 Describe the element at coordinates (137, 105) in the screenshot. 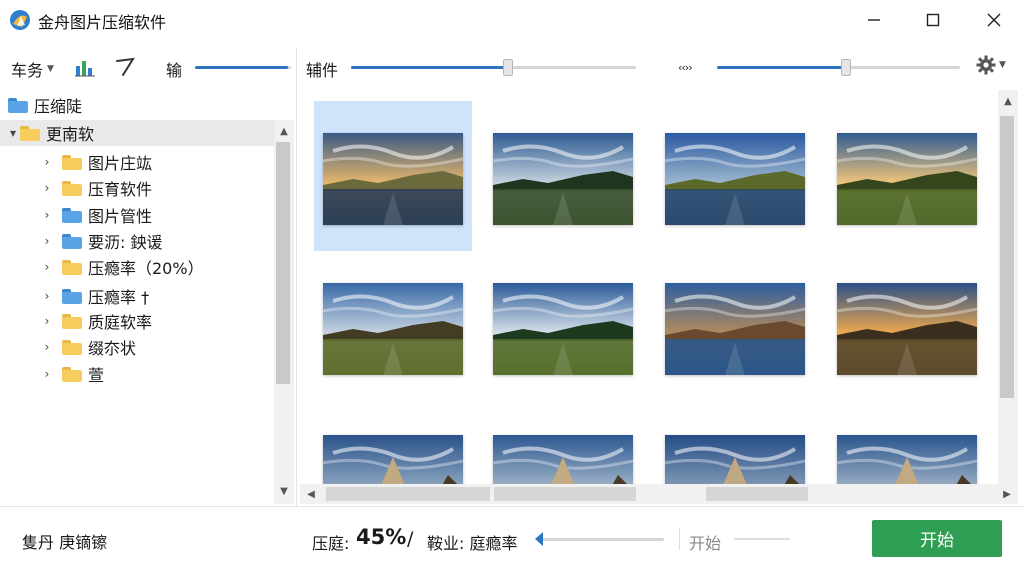

I see `tree-item: 压缩陡` at that location.